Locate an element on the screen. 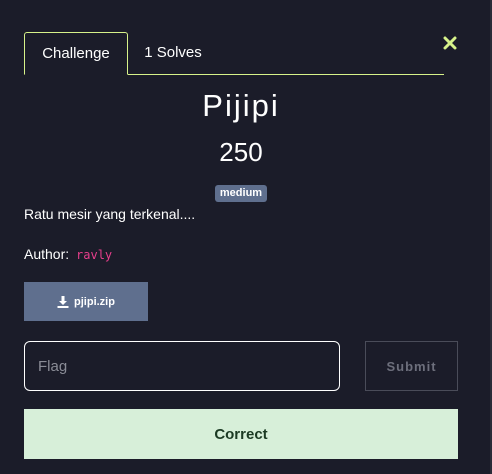 Image resolution: width=492 pixels, height=474 pixels. tab-challenge: Challenge is located at coordinates (76, 53).